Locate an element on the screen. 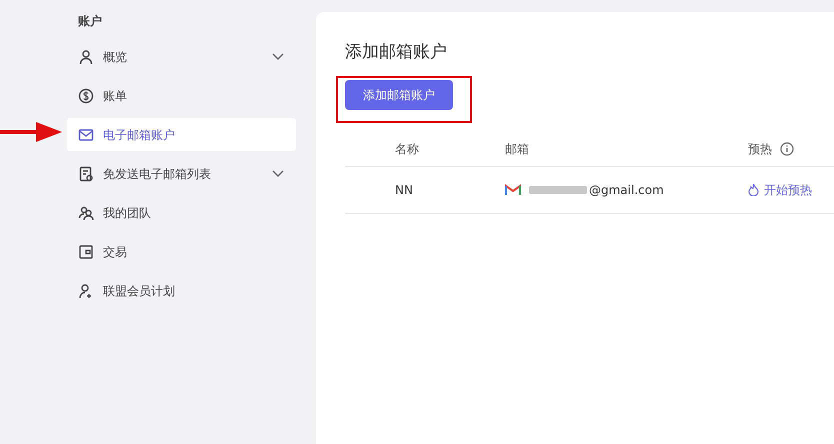 The image size is (834, 444). sidebar-item: 概览 is located at coordinates (181, 56).